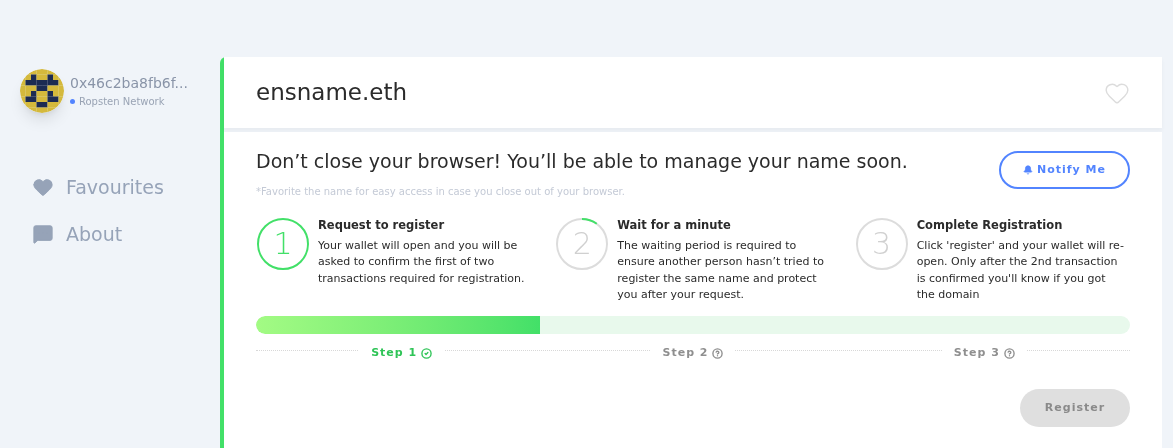 The height and width of the screenshot is (448, 1173). I want to click on check-icon, so click(427, 353).